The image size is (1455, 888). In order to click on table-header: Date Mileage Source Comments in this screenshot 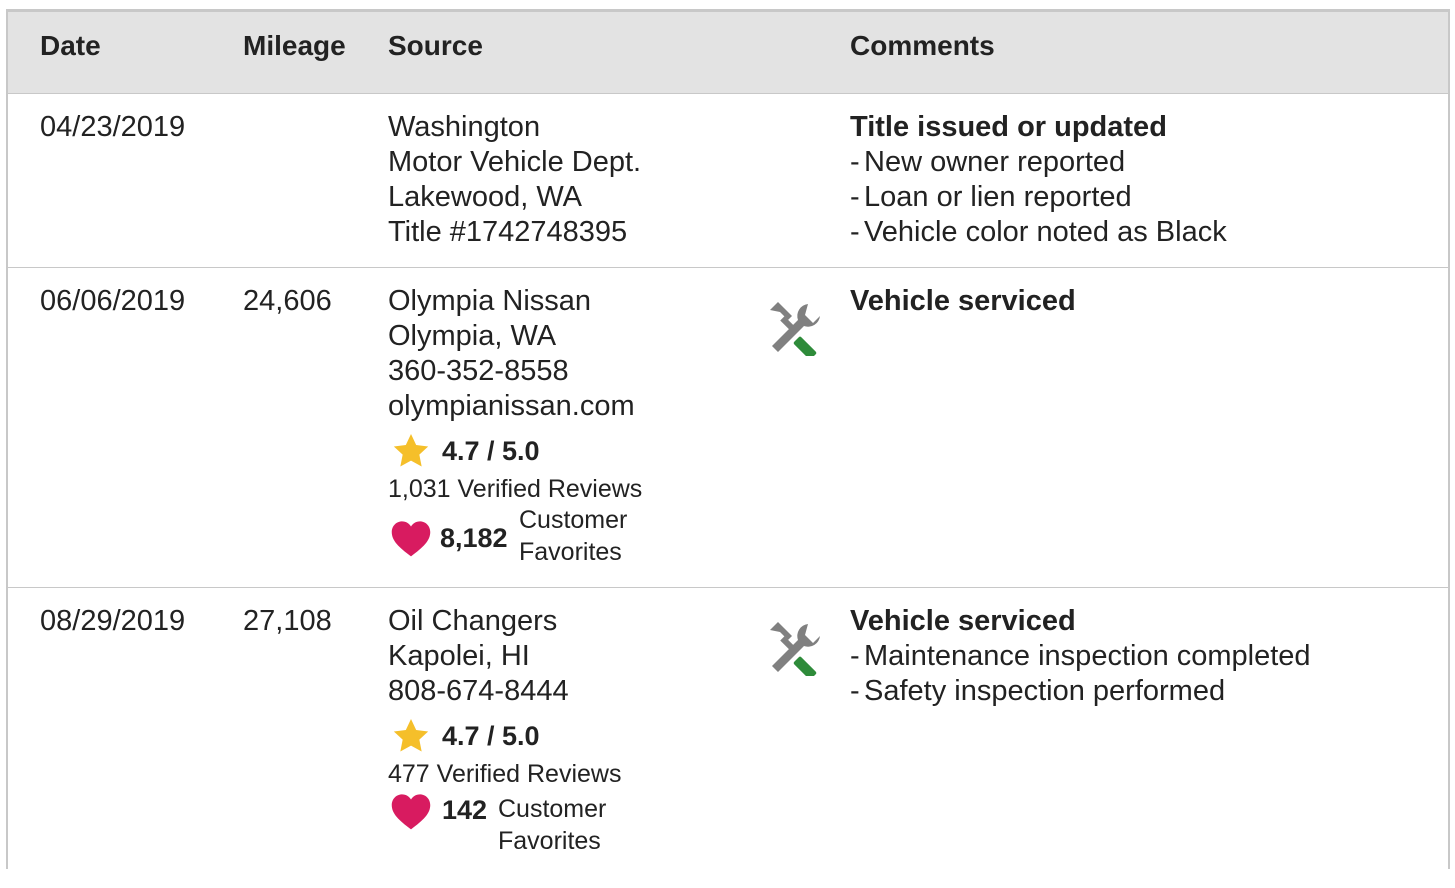, I will do `click(728, 53)`.